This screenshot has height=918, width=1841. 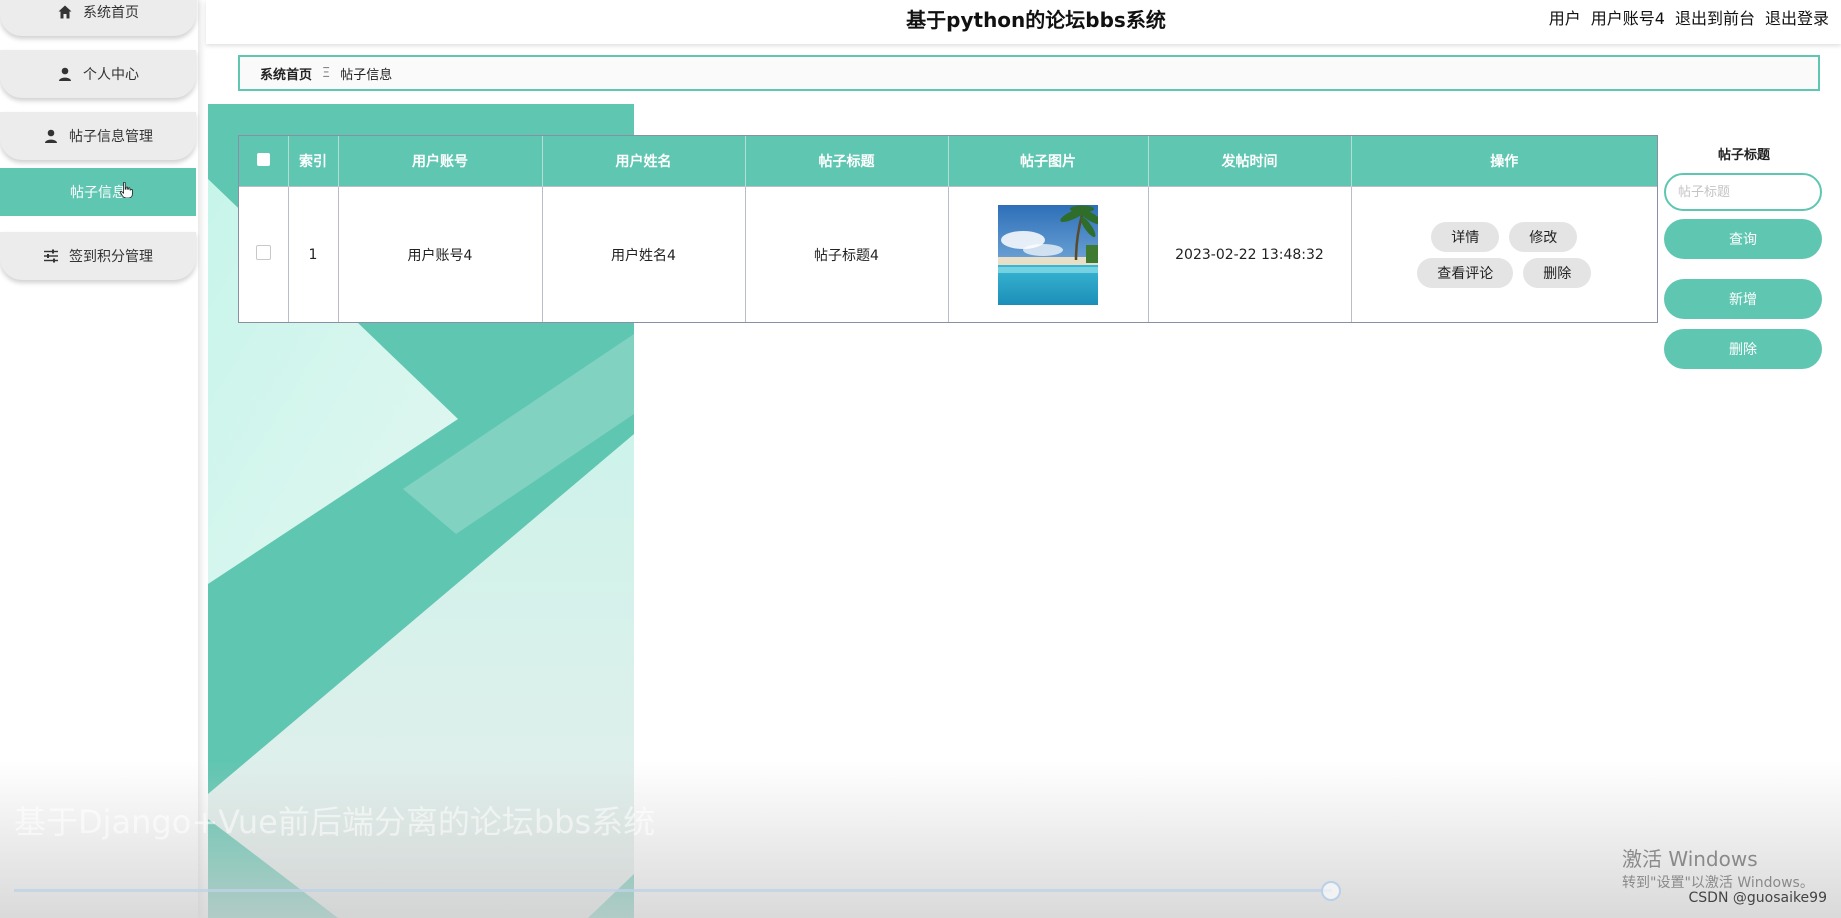 I want to click on sidebar-item-checkin-points: 签到积分管理, so click(x=98, y=256).